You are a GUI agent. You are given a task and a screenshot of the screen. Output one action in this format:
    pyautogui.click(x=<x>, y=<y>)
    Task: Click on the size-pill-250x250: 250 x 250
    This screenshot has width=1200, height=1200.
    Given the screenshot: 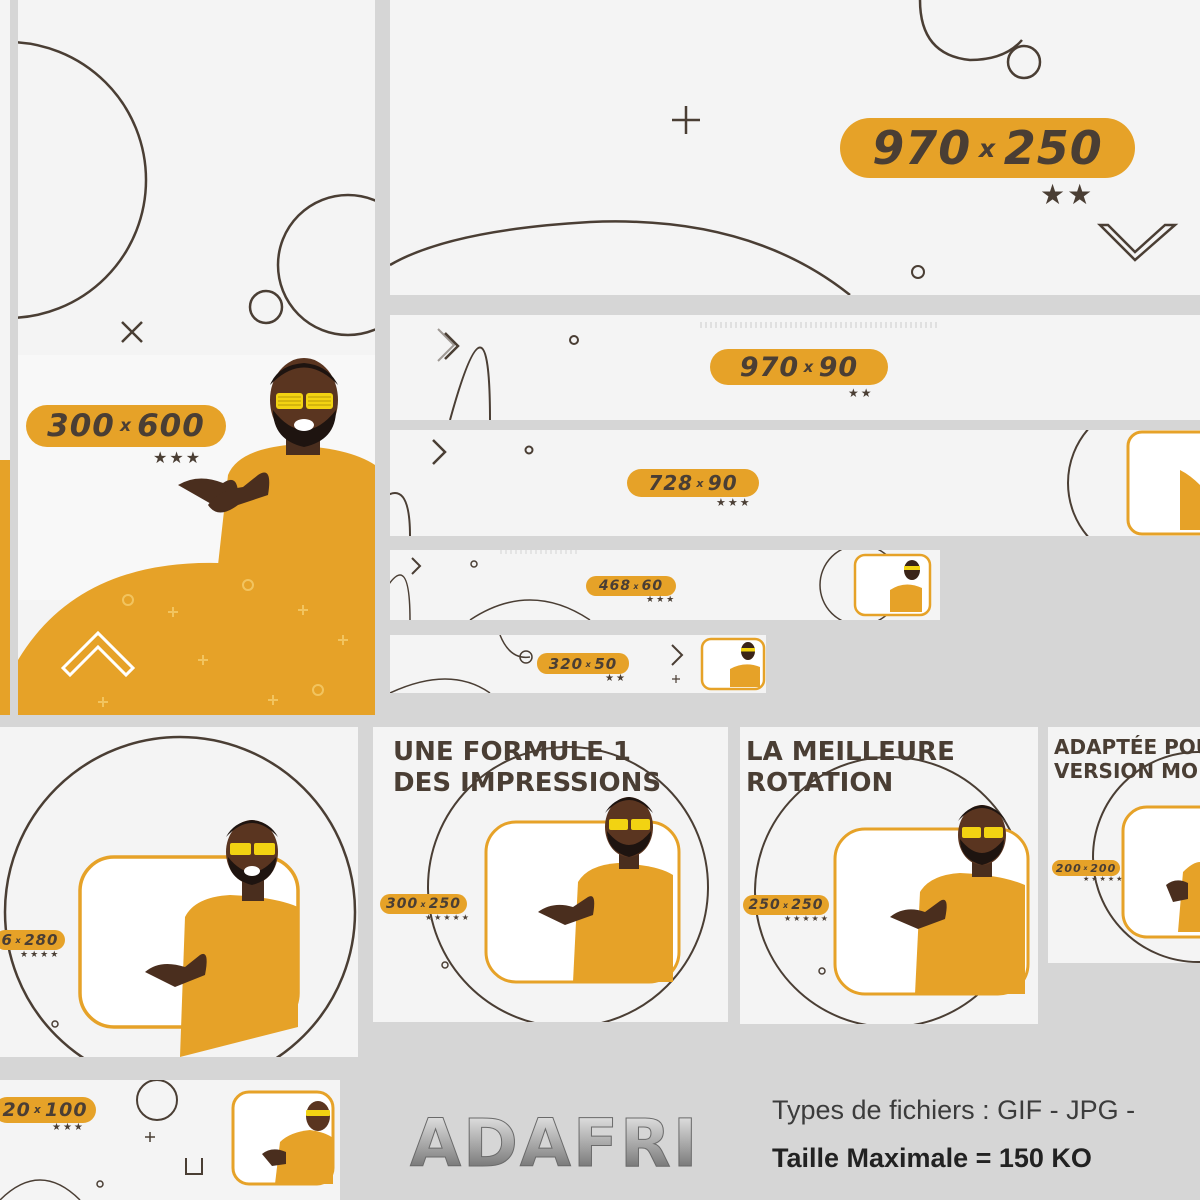 What is the action you would take?
    pyautogui.click(x=786, y=905)
    